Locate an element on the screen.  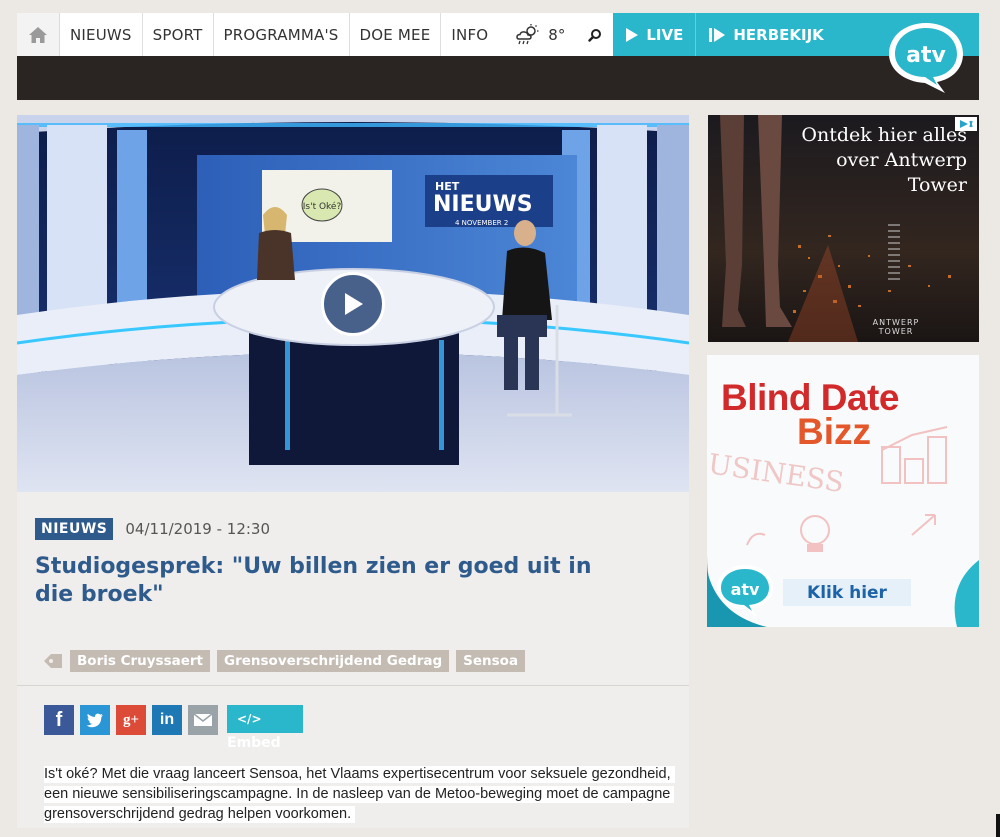
adchoices-icon is located at coordinates (966, 124).